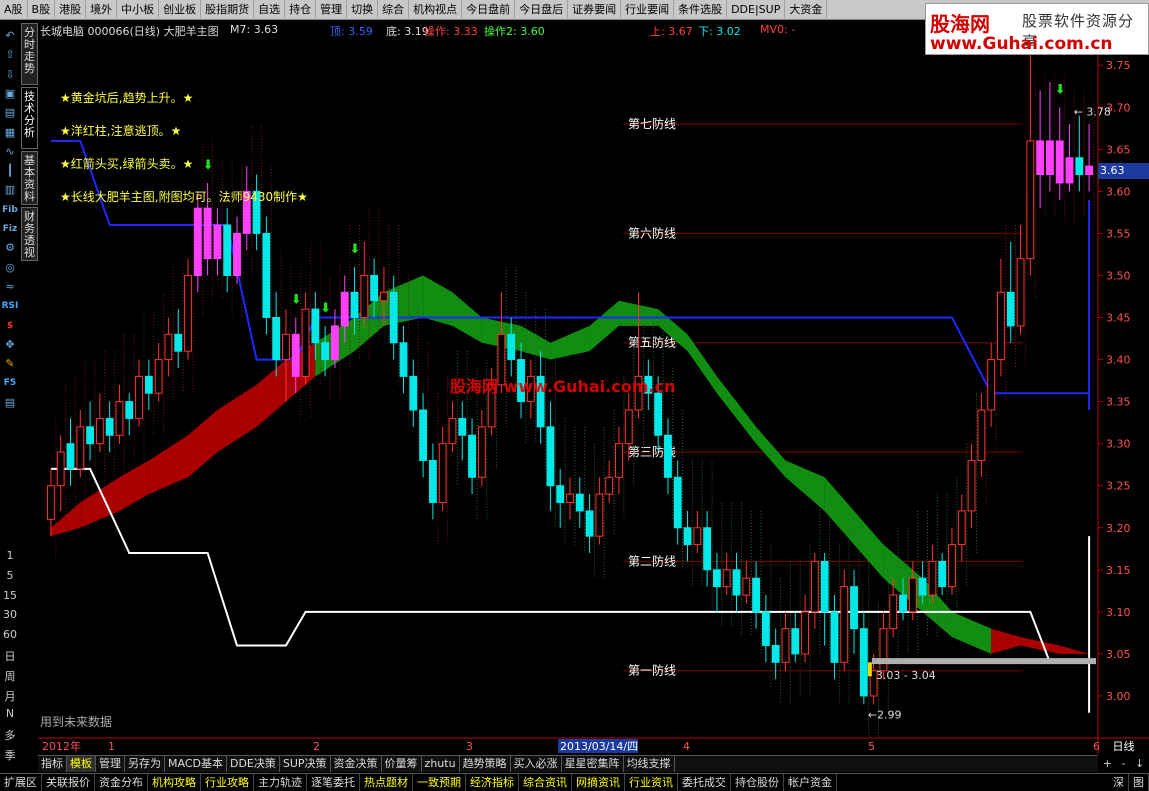 The image size is (1149, 791). Describe the element at coordinates (649, 764) in the screenshot. I see `indicator-tab: 均线支撑` at that location.